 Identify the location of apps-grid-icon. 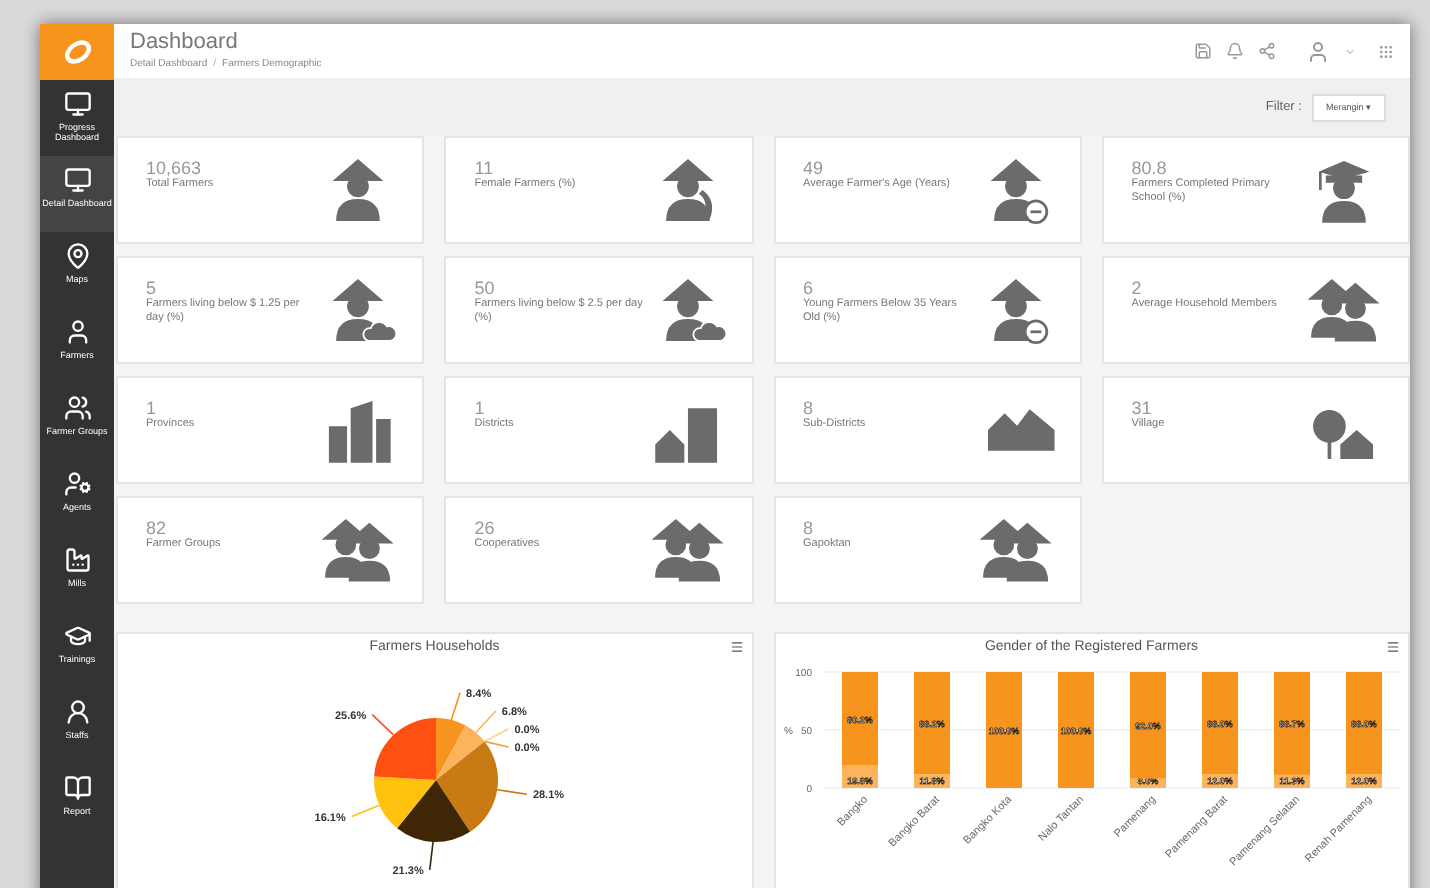
(1386, 51).